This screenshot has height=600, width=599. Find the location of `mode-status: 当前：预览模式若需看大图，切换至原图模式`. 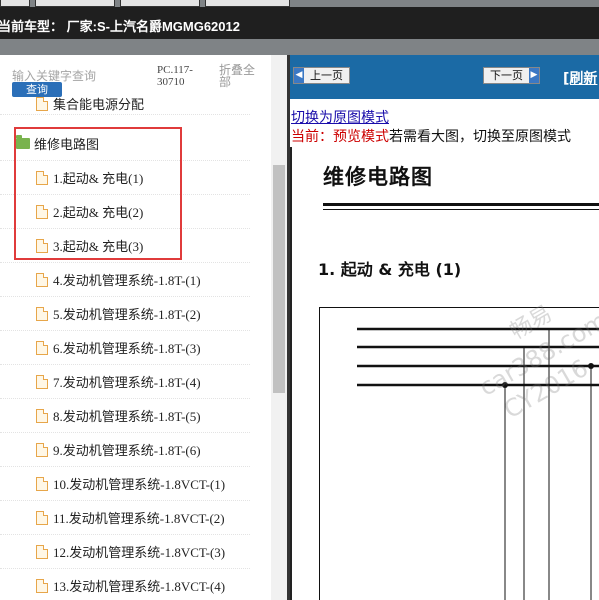

mode-status: 当前：预览模式若需看大图，切换至原图模式 is located at coordinates (431, 136).